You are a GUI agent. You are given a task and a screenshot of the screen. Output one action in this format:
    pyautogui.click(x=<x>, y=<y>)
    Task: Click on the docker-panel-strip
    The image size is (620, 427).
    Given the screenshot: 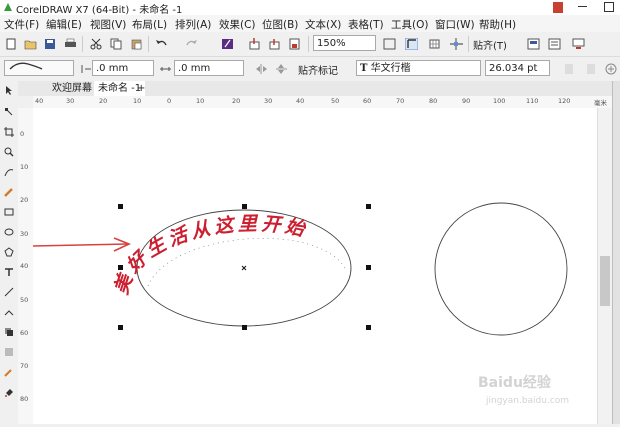 What is the action you would take?
    pyautogui.click(x=616, y=252)
    